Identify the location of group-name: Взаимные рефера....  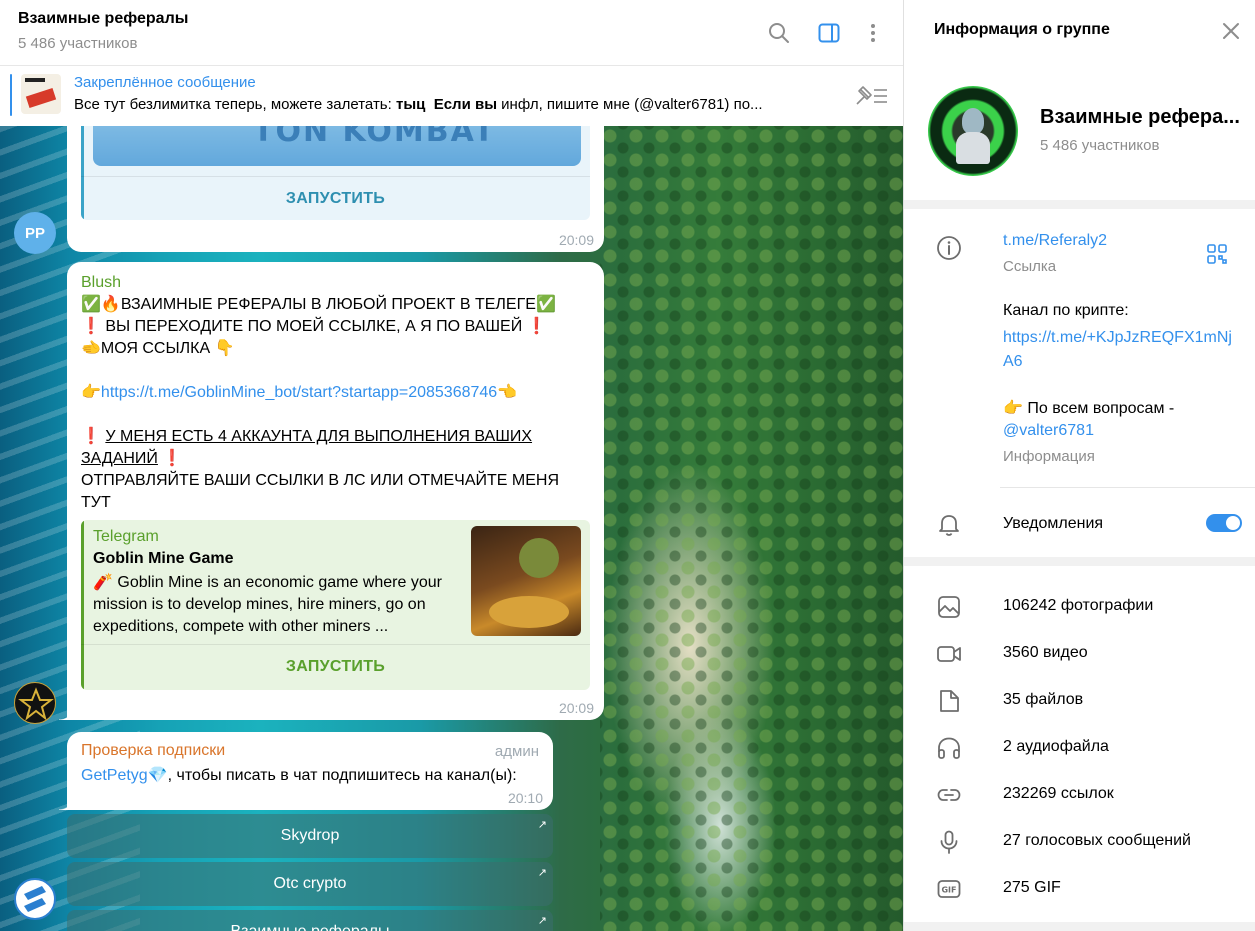
(1140, 117).